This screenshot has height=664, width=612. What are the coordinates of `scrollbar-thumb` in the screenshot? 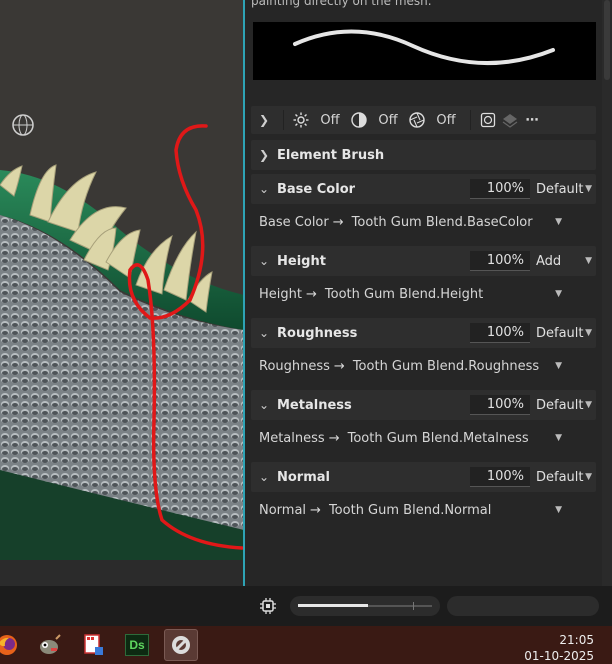 It's located at (607, 40).